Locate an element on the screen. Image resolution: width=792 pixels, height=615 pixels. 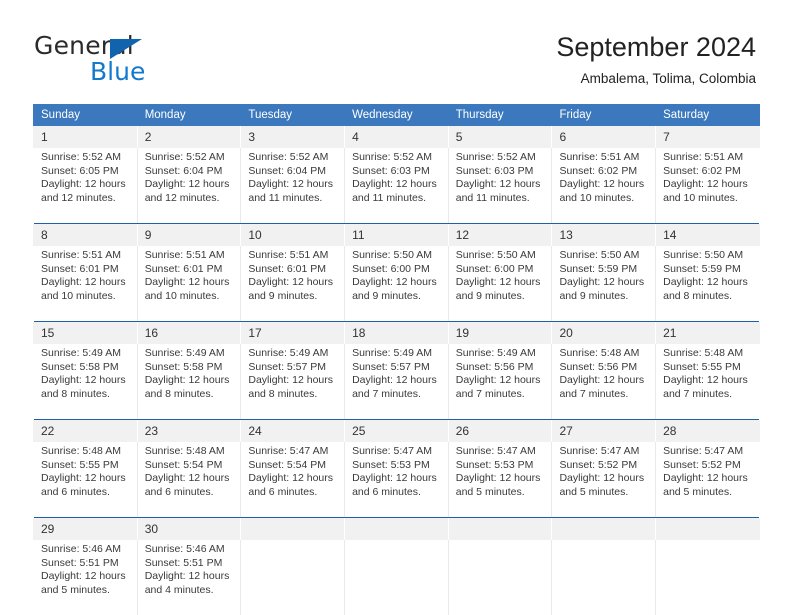
day-number-cell: 25 is located at coordinates (396, 431).